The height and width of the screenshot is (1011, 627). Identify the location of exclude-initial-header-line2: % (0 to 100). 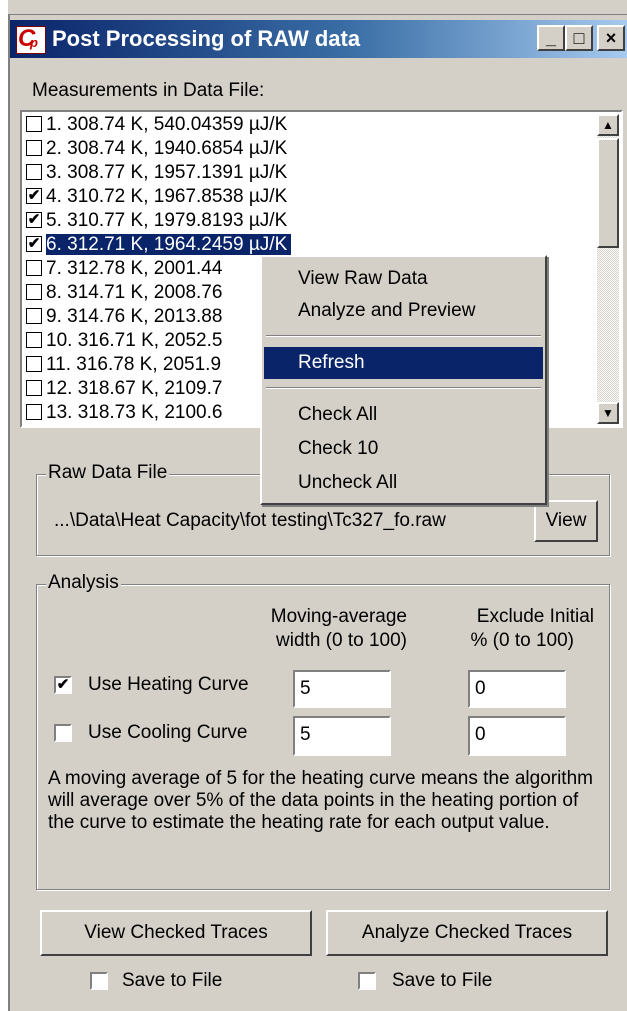
(522, 640).